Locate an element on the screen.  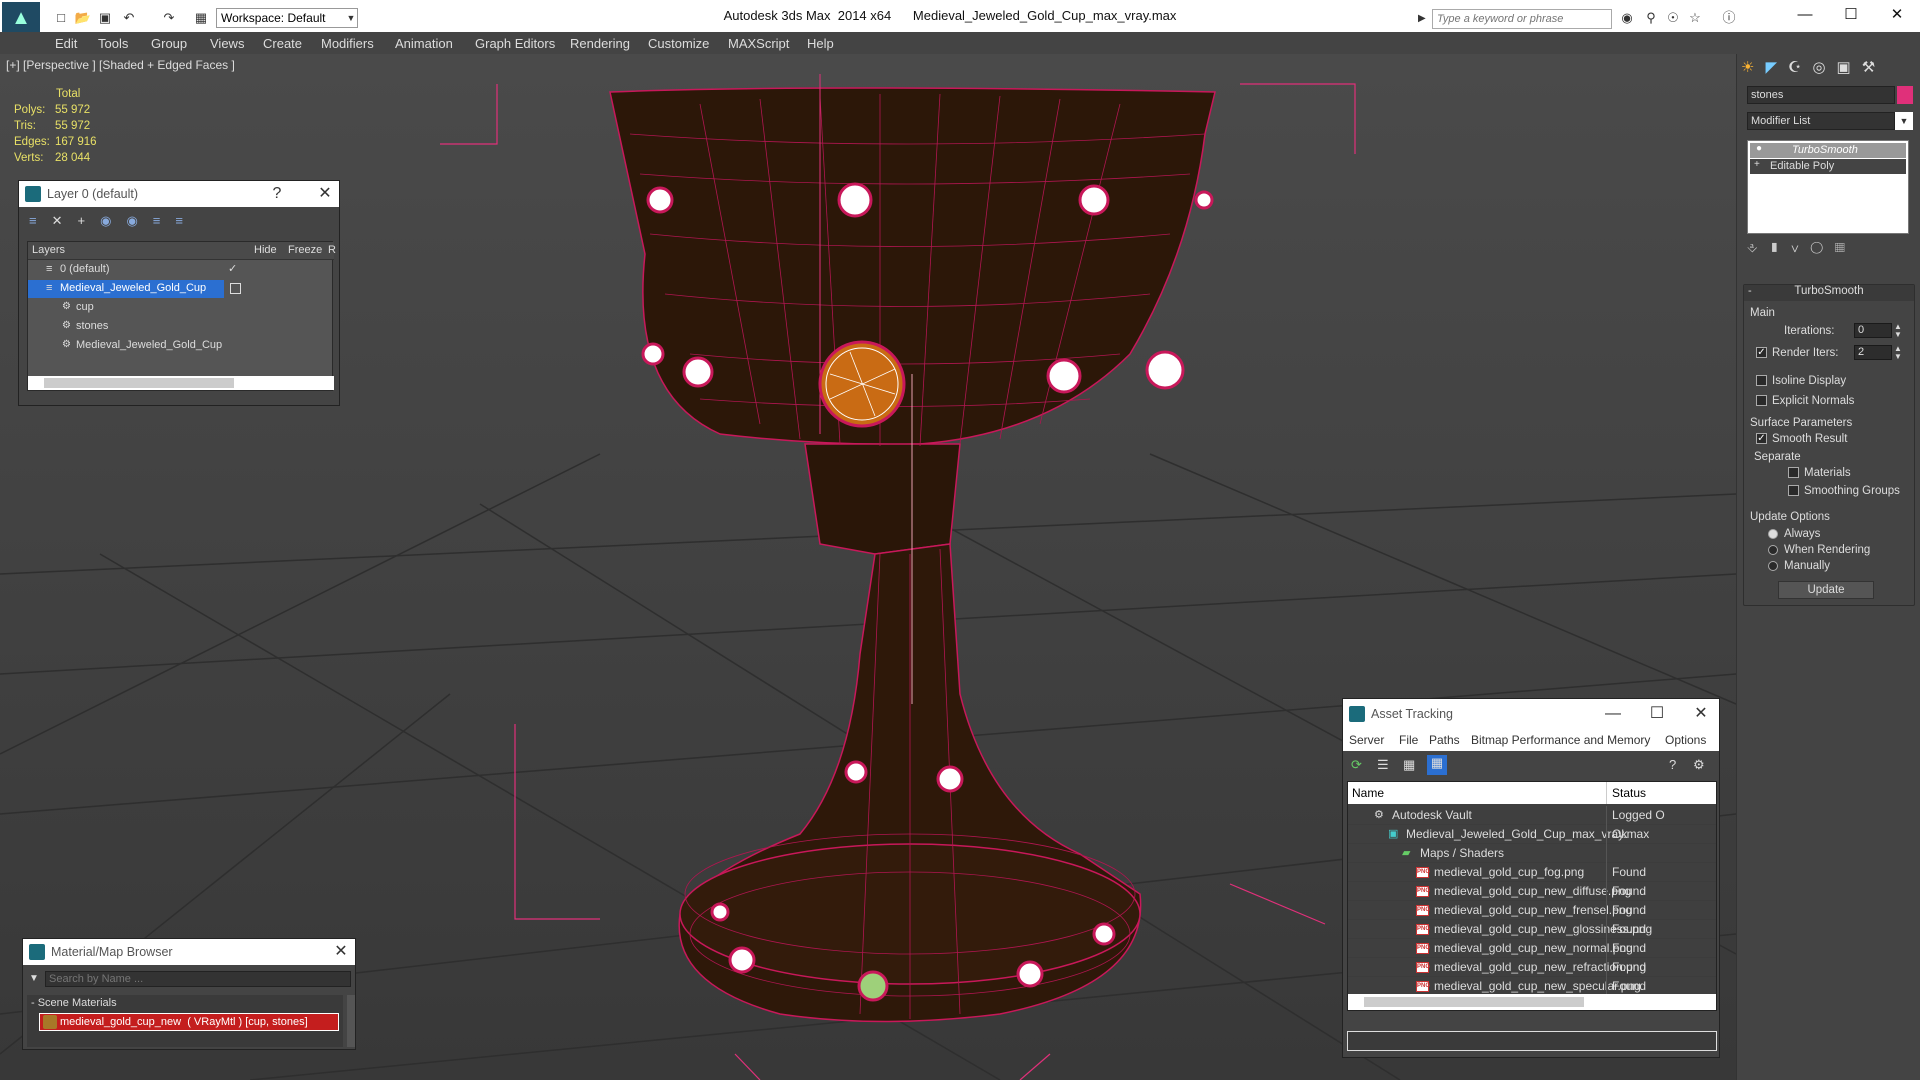
asset-path-field is located at coordinates (1532, 1041).